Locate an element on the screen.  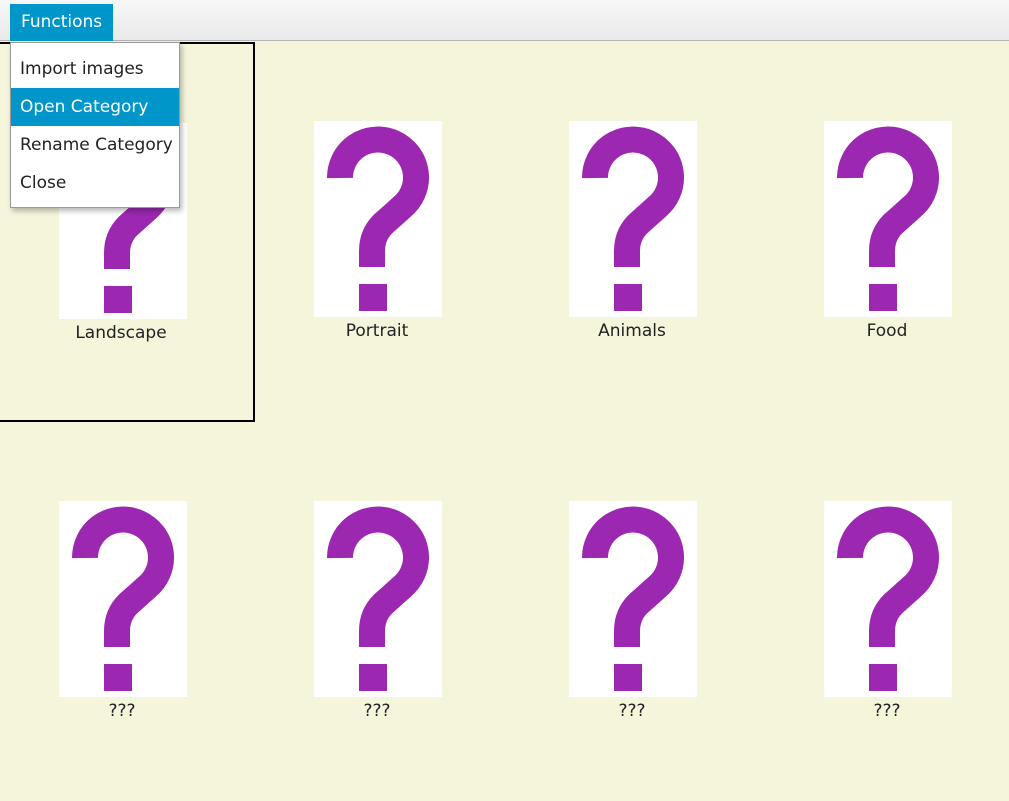
category-cell: Food is located at coordinates (887, 232).